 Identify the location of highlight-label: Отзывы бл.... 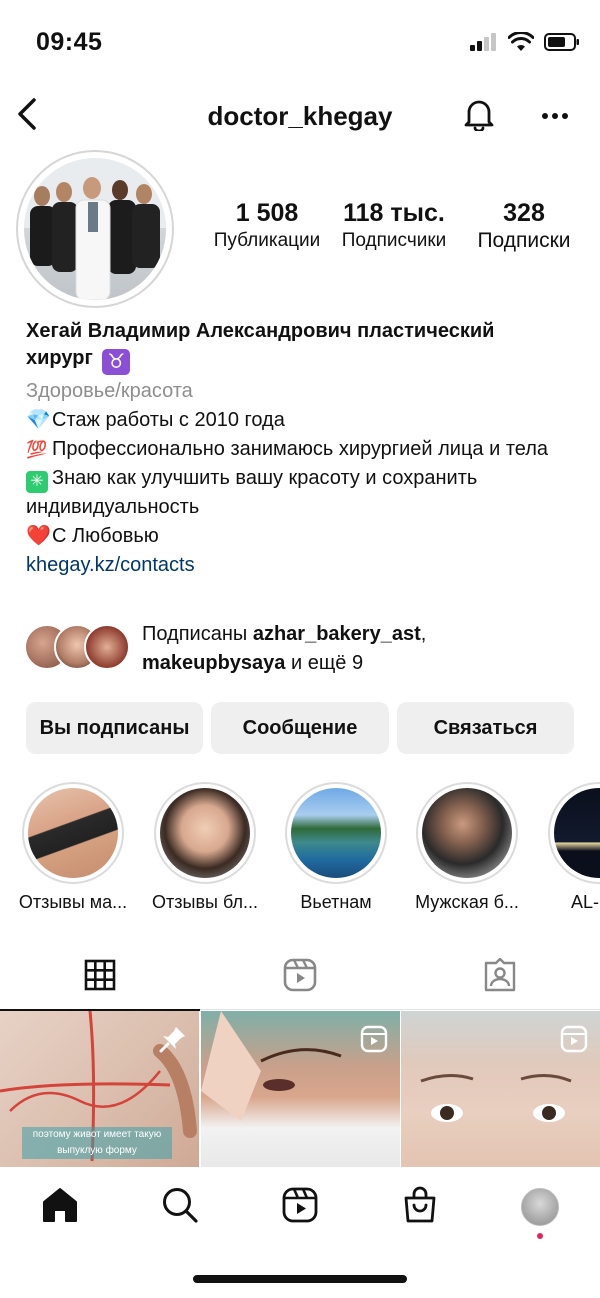
(205, 902).